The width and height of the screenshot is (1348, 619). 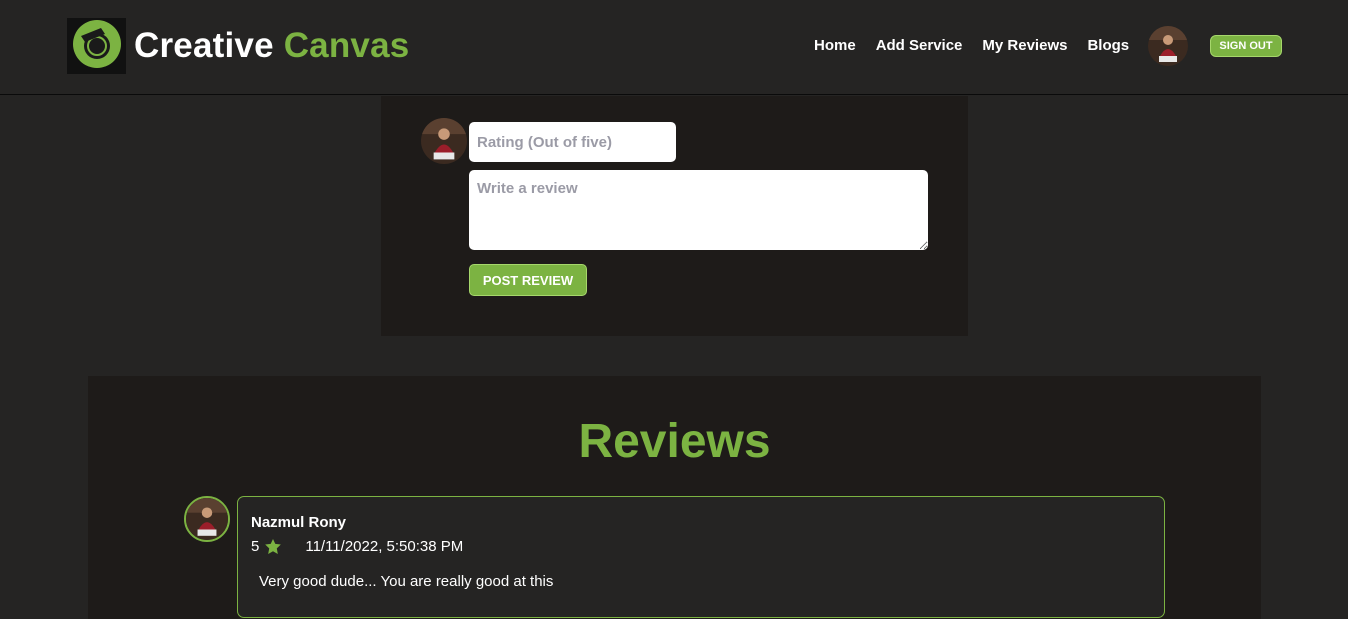 I want to click on sign-out-button: SIGN OUT, so click(x=1246, y=46).